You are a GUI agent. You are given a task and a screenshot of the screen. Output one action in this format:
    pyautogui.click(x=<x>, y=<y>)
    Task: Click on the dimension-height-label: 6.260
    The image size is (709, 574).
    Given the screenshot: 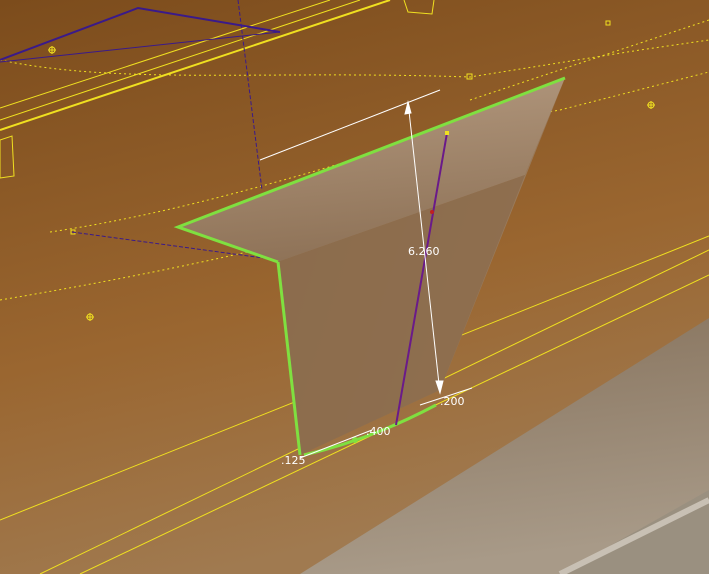 What is the action you would take?
    pyautogui.click(x=424, y=251)
    